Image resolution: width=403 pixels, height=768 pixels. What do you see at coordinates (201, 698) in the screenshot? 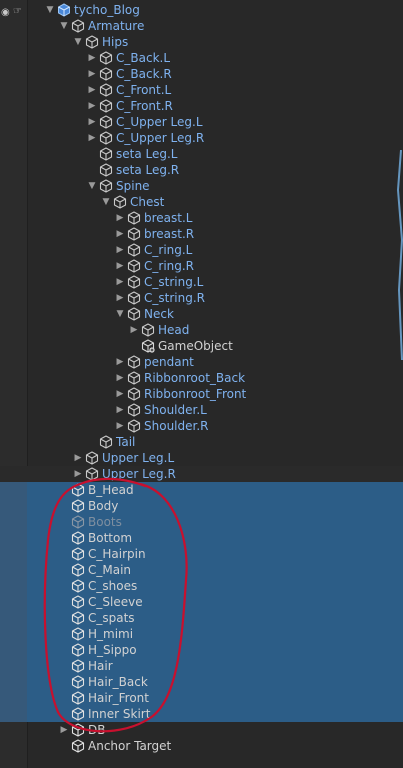
I see `tree-row: Hair_Front` at bounding box center [201, 698].